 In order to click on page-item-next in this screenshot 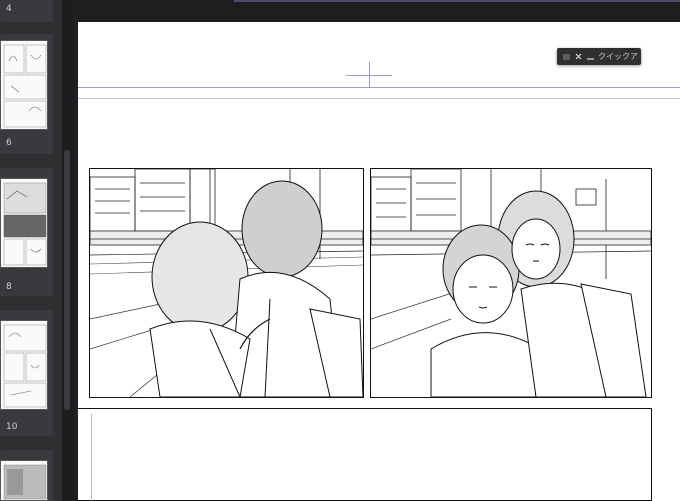, I will do `click(26, 475)`.